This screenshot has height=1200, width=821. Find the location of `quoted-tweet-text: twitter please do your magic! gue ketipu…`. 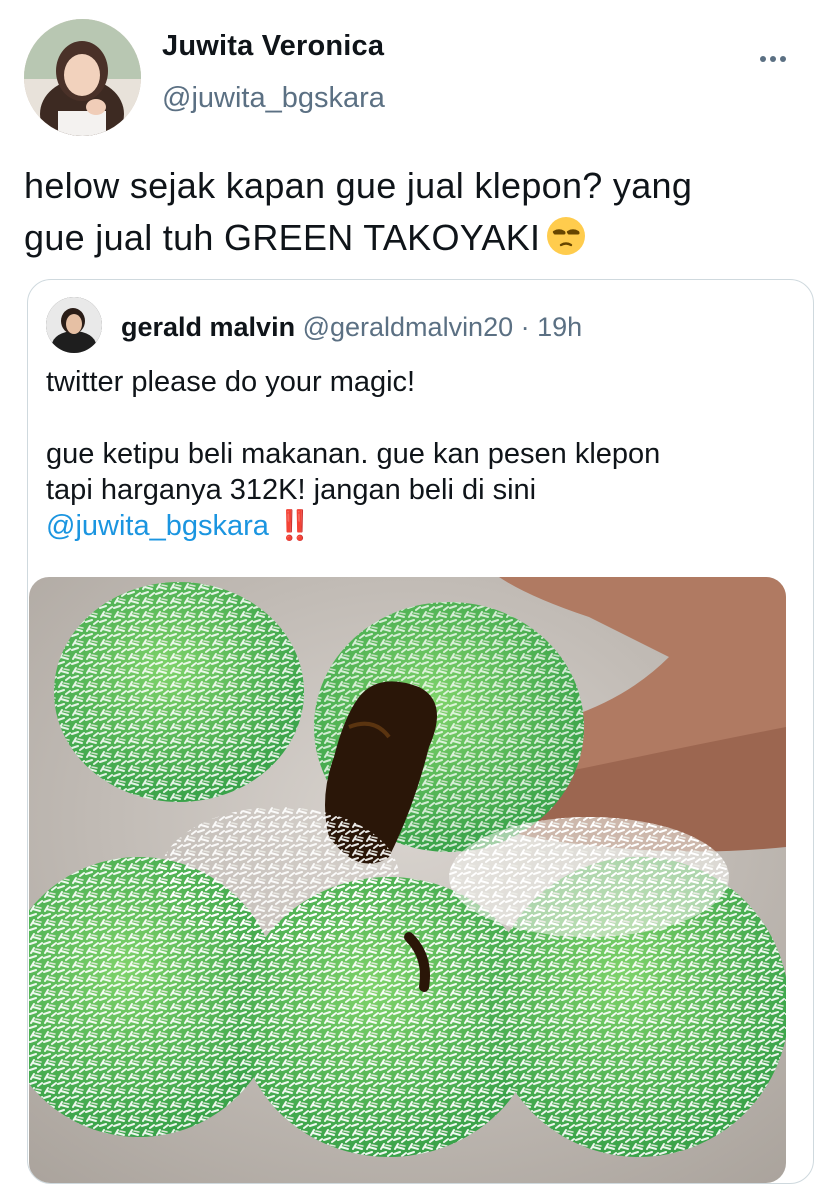

quoted-tweet-text: twitter please do your magic! gue ketipu… is located at coordinates (416, 454).